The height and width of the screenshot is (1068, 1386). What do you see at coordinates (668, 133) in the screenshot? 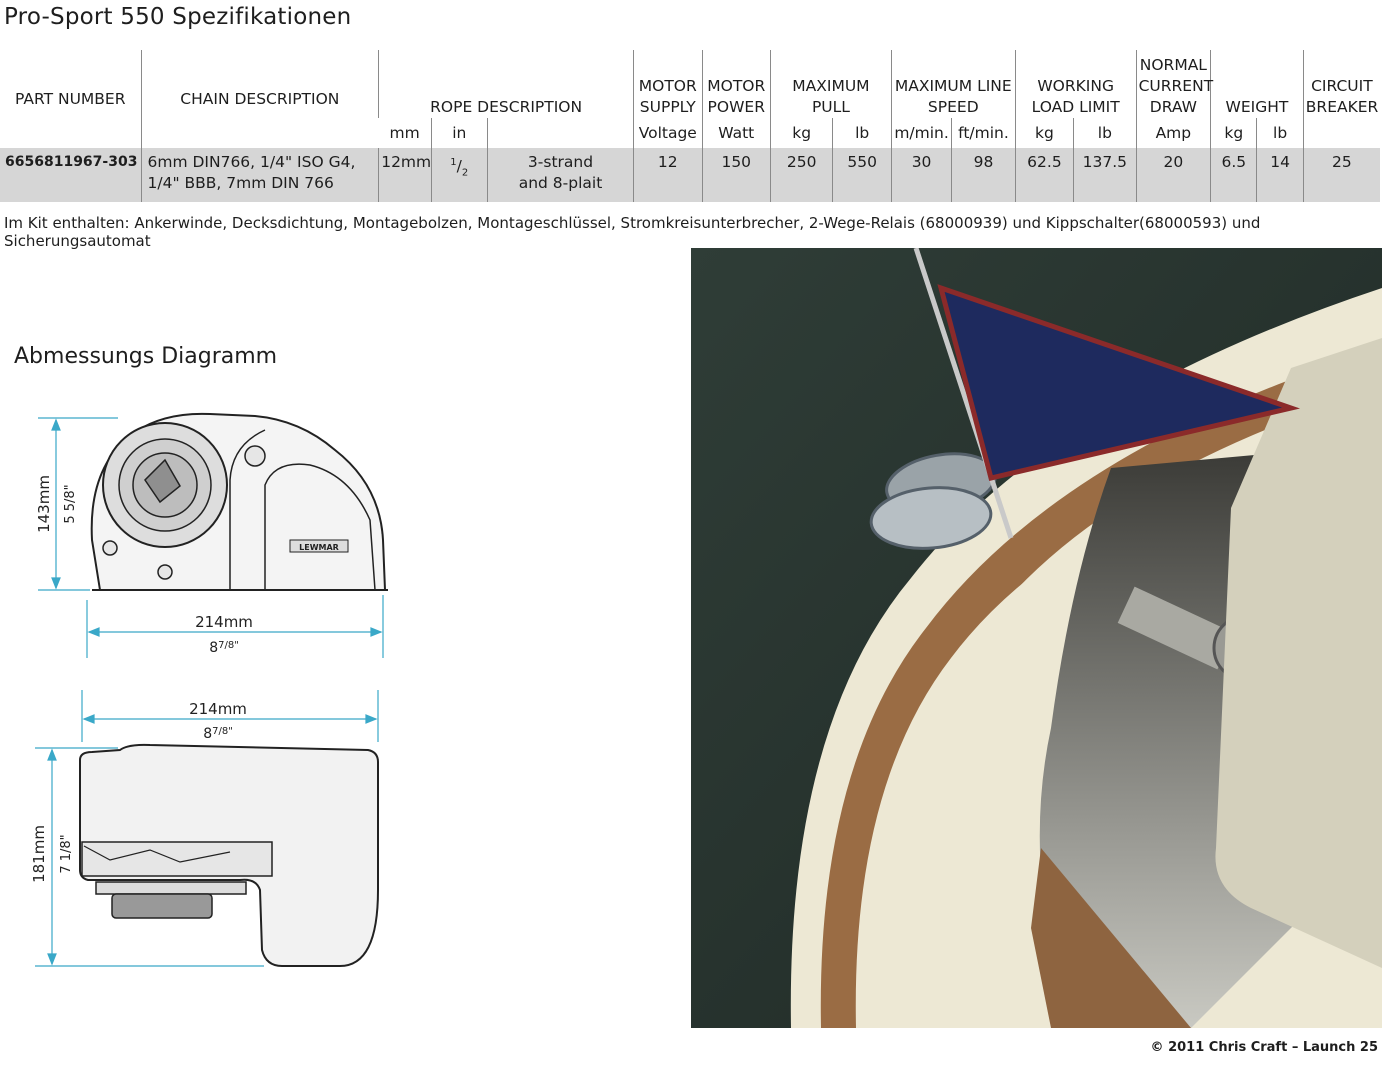
I see `unit-supply: Voltage` at bounding box center [668, 133].